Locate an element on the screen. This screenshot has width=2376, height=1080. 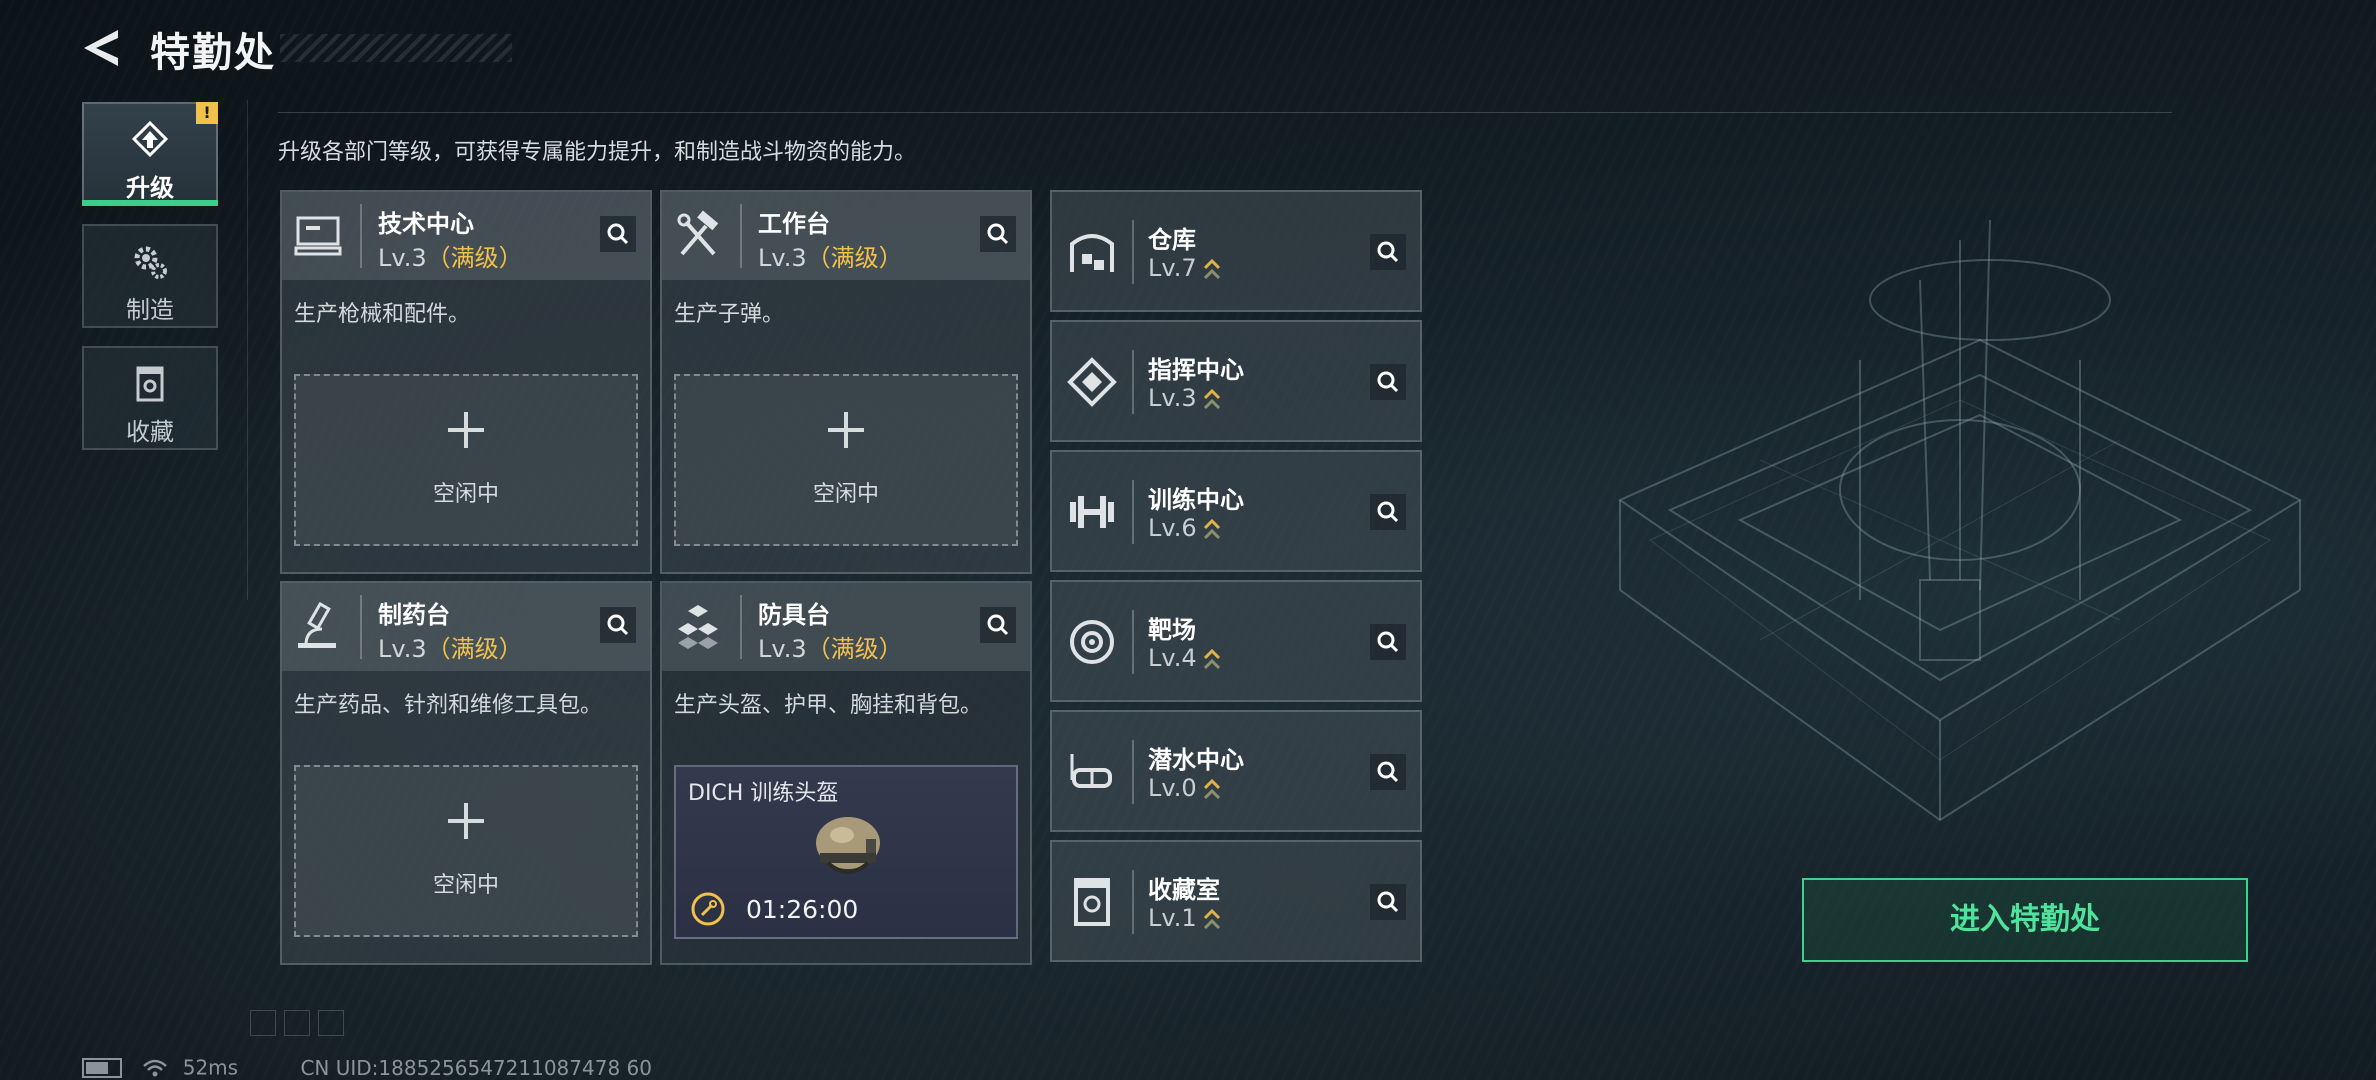
card-name: 制药台 is located at coordinates (414, 615).